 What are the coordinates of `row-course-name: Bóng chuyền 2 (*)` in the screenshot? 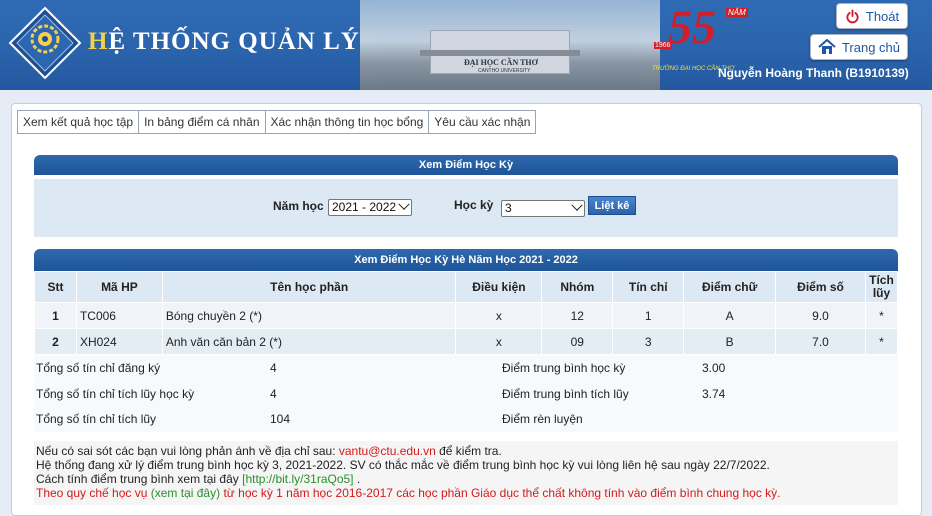 It's located at (309, 315).